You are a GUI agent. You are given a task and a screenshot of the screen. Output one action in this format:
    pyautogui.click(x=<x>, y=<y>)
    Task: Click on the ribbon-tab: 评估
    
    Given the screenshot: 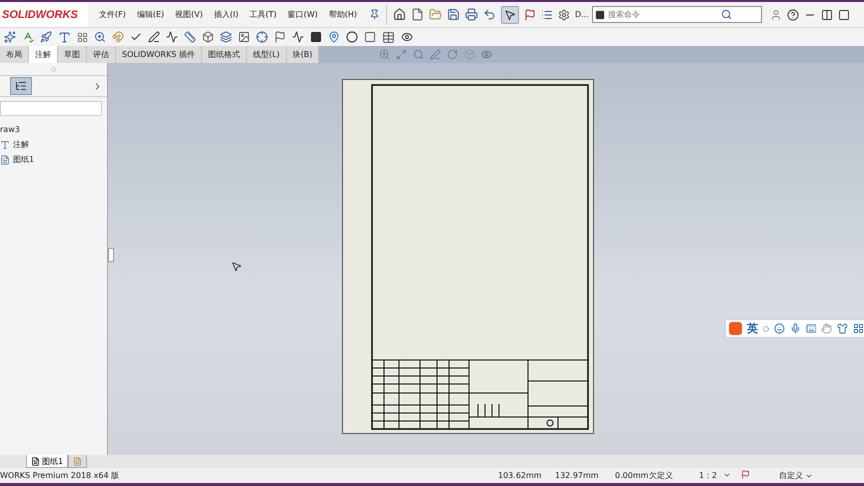 What is the action you would take?
    pyautogui.click(x=101, y=54)
    